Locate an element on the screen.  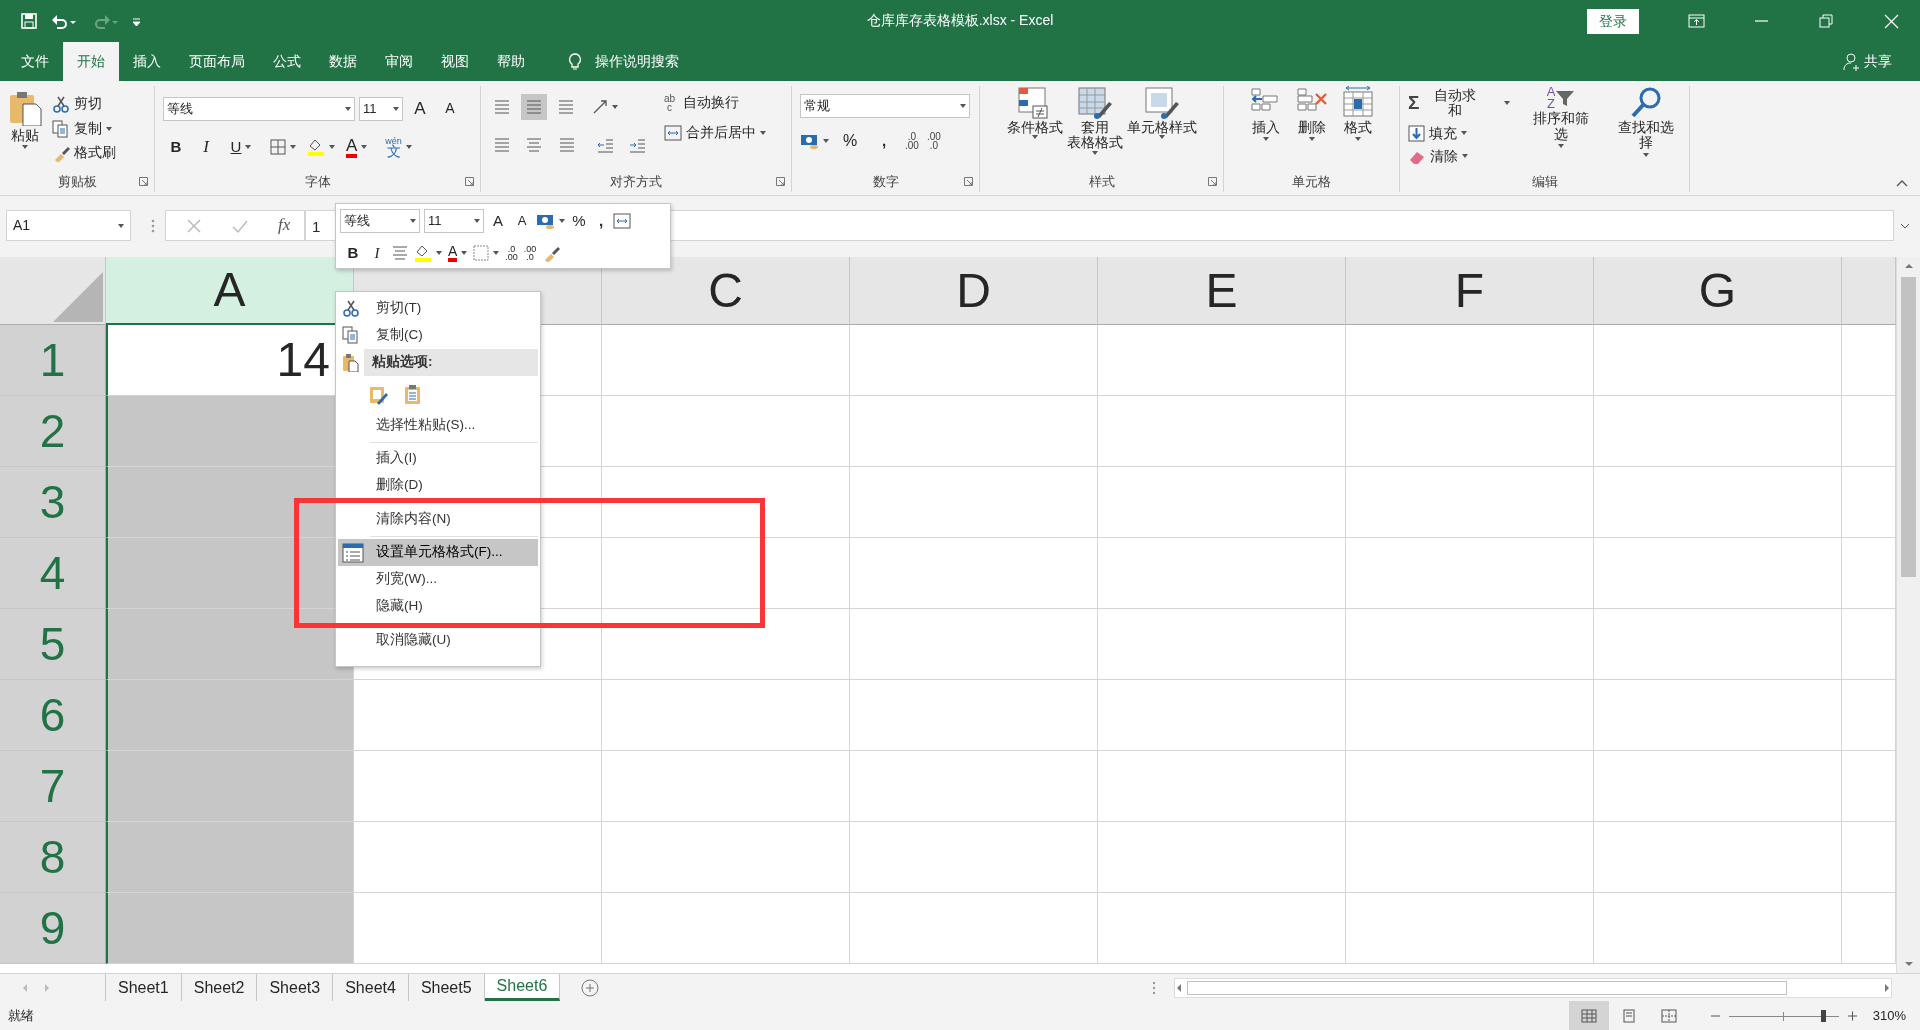
number-format-field: 常规 is located at coordinates (885, 106).